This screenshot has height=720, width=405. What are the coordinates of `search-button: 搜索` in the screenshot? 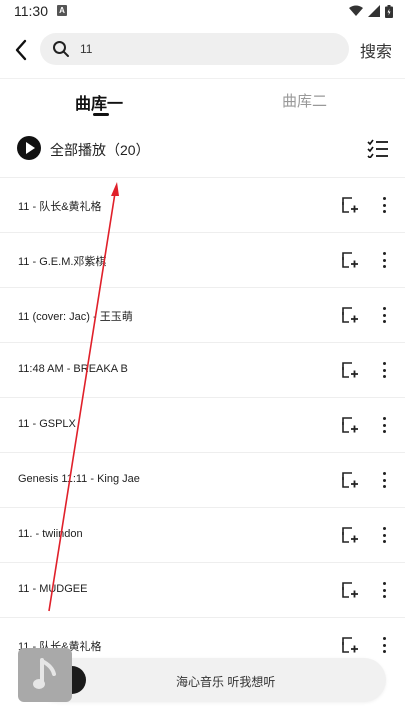 It's located at (376, 50).